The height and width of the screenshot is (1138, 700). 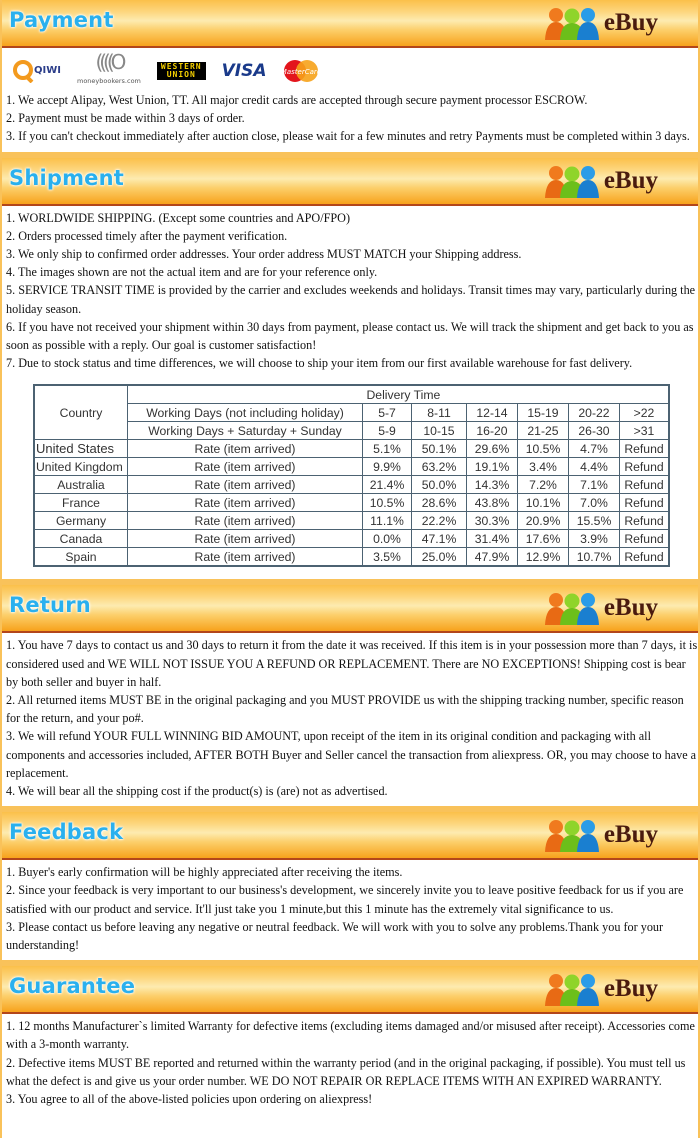 I want to click on country-name: Germany, so click(x=80, y=521).